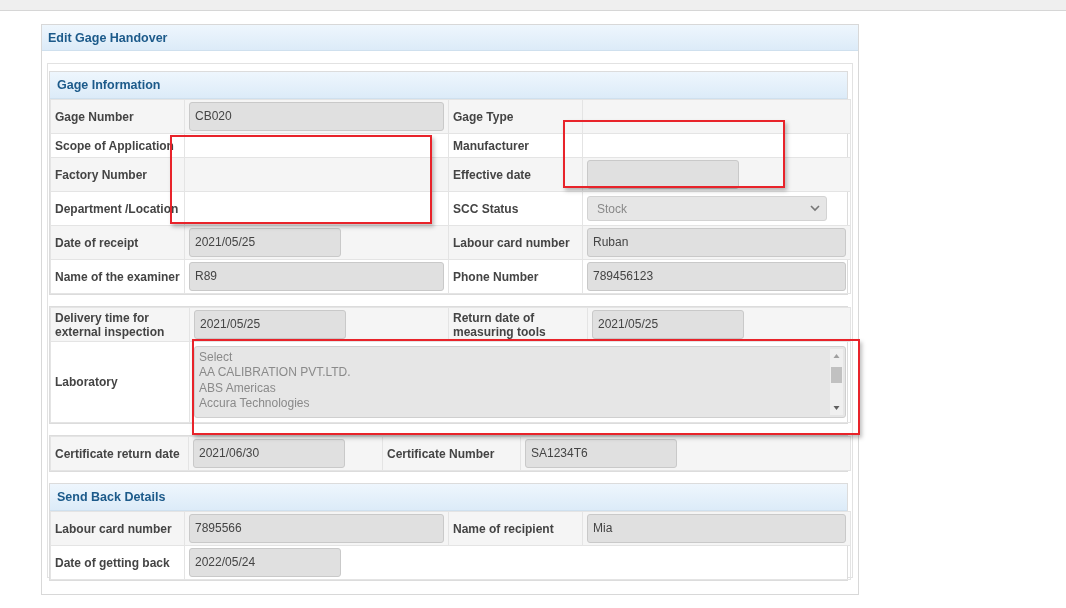 This screenshot has width=1066, height=608. What do you see at coordinates (117, 242) in the screenshot?
I see `field-label: Date of receipt` at bounding box center [117, 242].